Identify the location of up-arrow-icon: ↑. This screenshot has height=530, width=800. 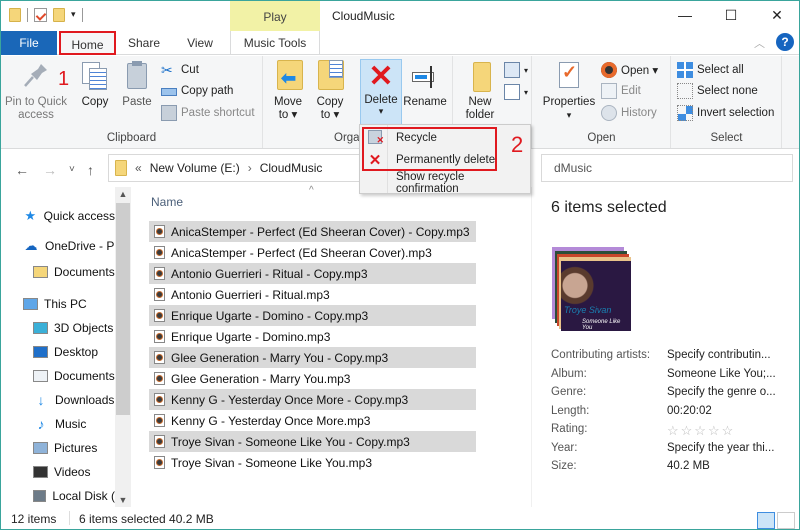
(90, 170).